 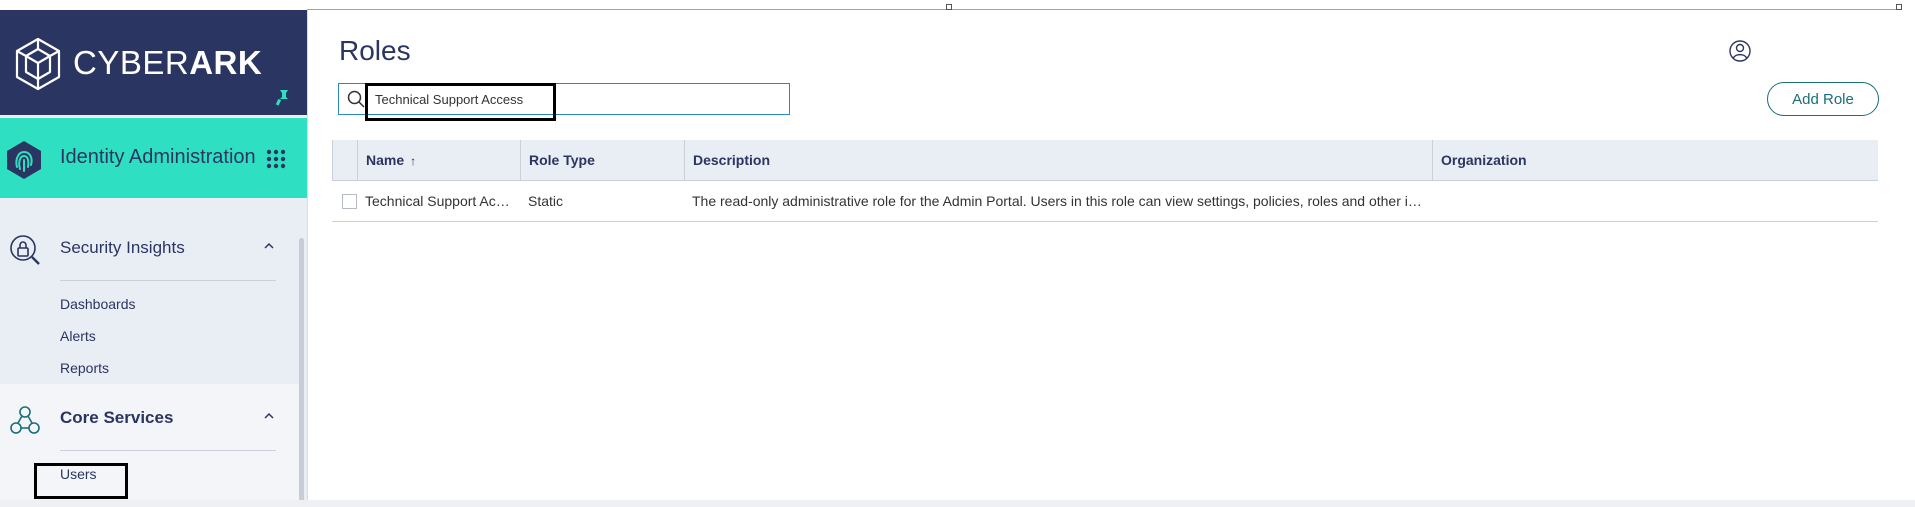 What do you see at coordinates (25, 250) in the screenshot?
I see `security-insights-icon` at bounding box center [25, 250].